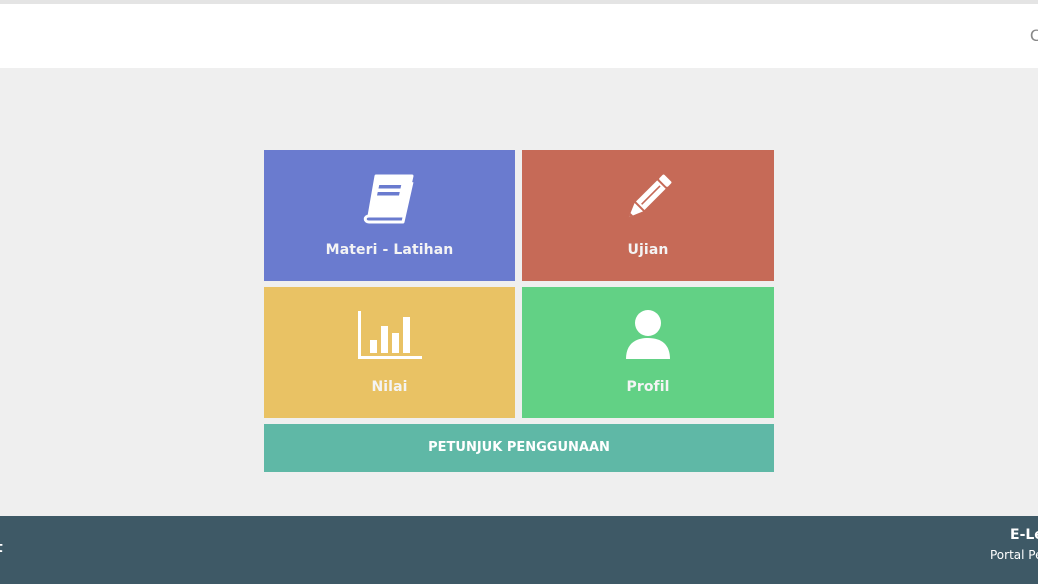  Describe the element at coordinates (1014, 555) in the screenshot. I see `footer-app-subtitle: Portal Pe` at that location.